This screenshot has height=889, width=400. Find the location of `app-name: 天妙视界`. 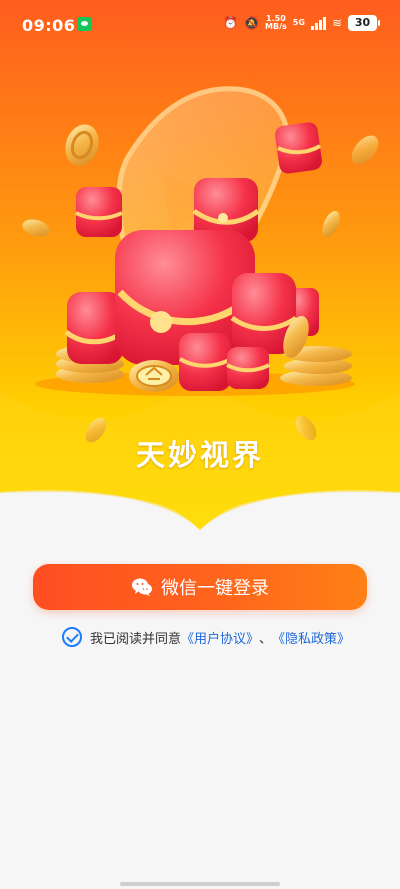

app-name: 天妙视界 is located at coordinates (199, 455).